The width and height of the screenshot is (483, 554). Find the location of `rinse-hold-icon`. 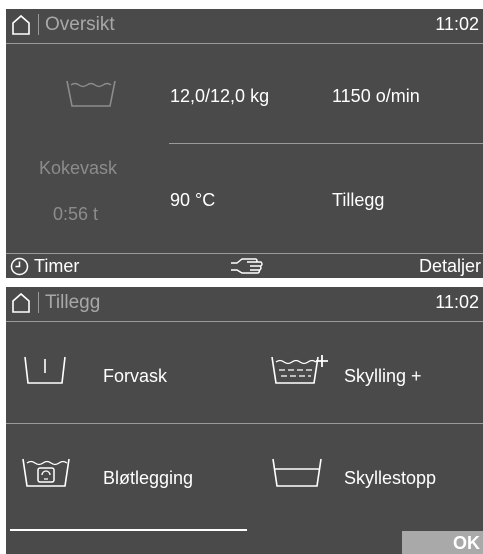

rinse-hold-icon is located at coordinates (297, 472).